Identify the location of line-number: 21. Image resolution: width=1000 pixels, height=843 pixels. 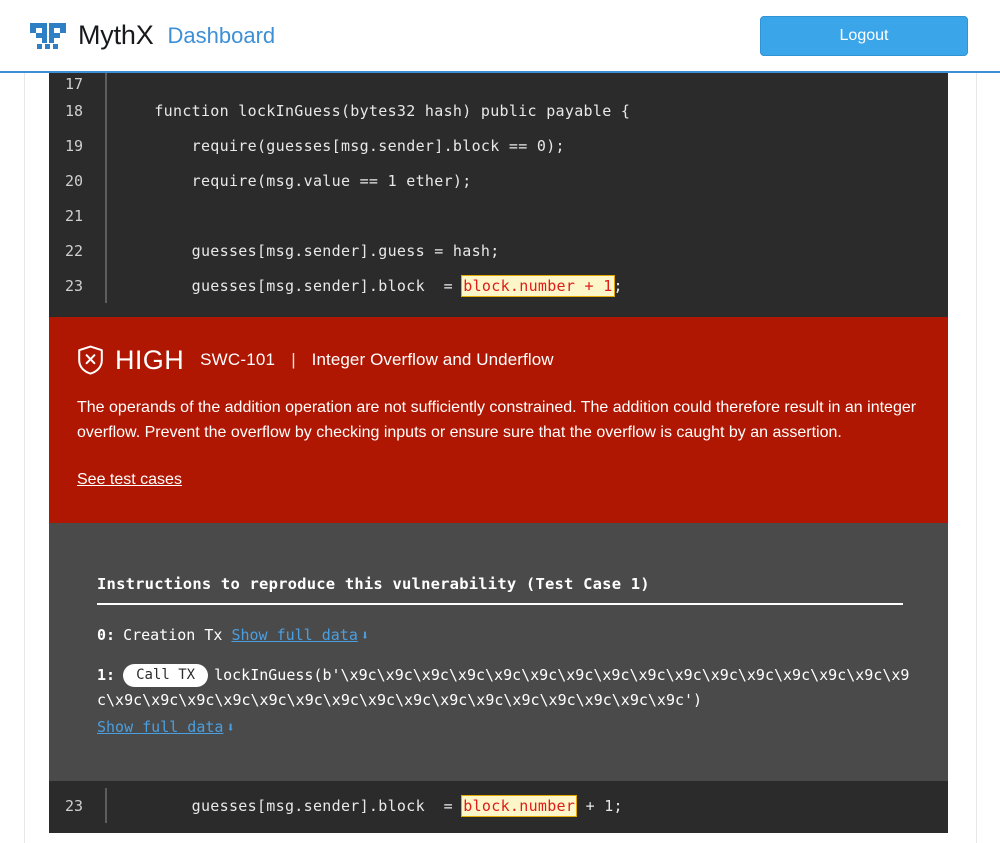
(73, 215).